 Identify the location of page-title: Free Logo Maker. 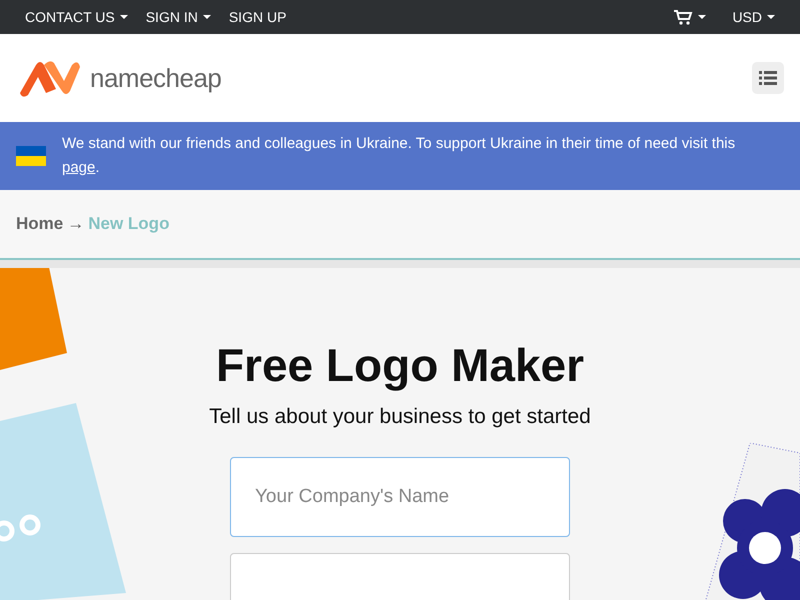
(400, 365).